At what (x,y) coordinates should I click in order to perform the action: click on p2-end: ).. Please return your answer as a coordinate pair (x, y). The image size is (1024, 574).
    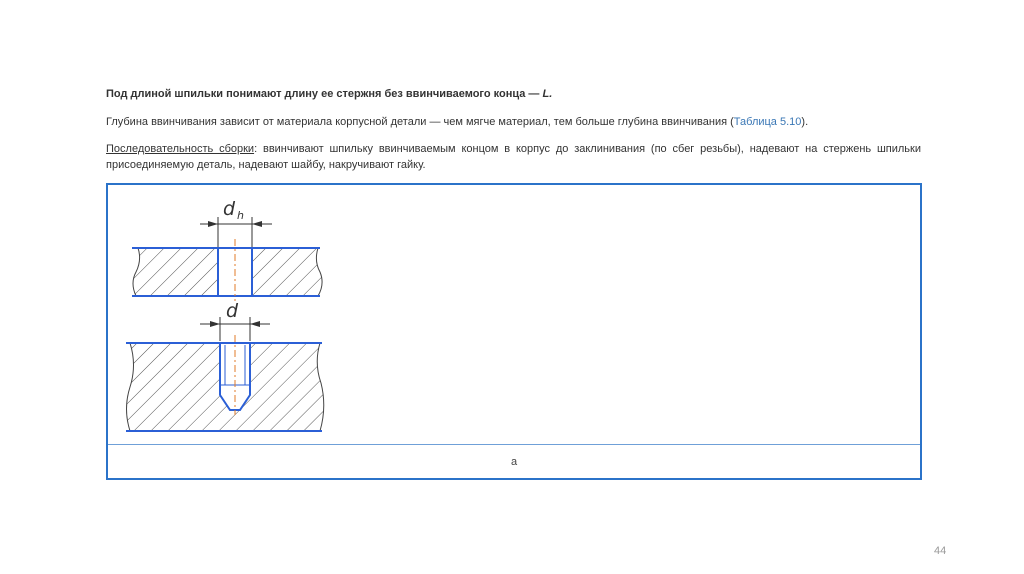
    Looking at the image, I should click on (805, 122).